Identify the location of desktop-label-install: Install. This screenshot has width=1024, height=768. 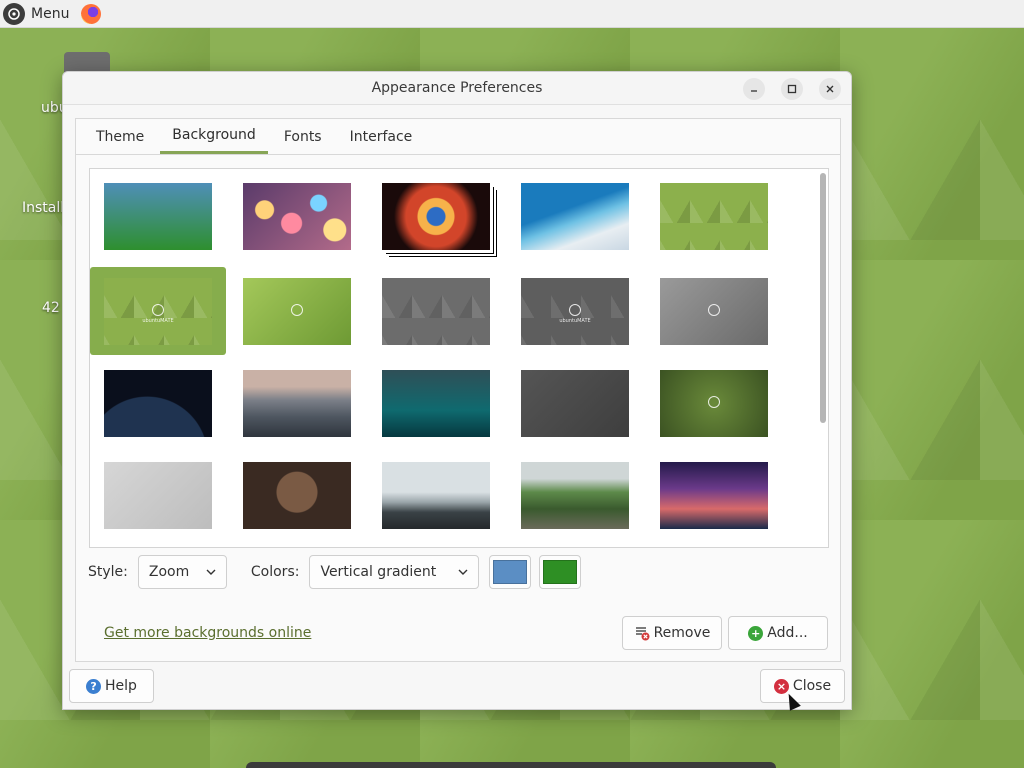
(43, 208).